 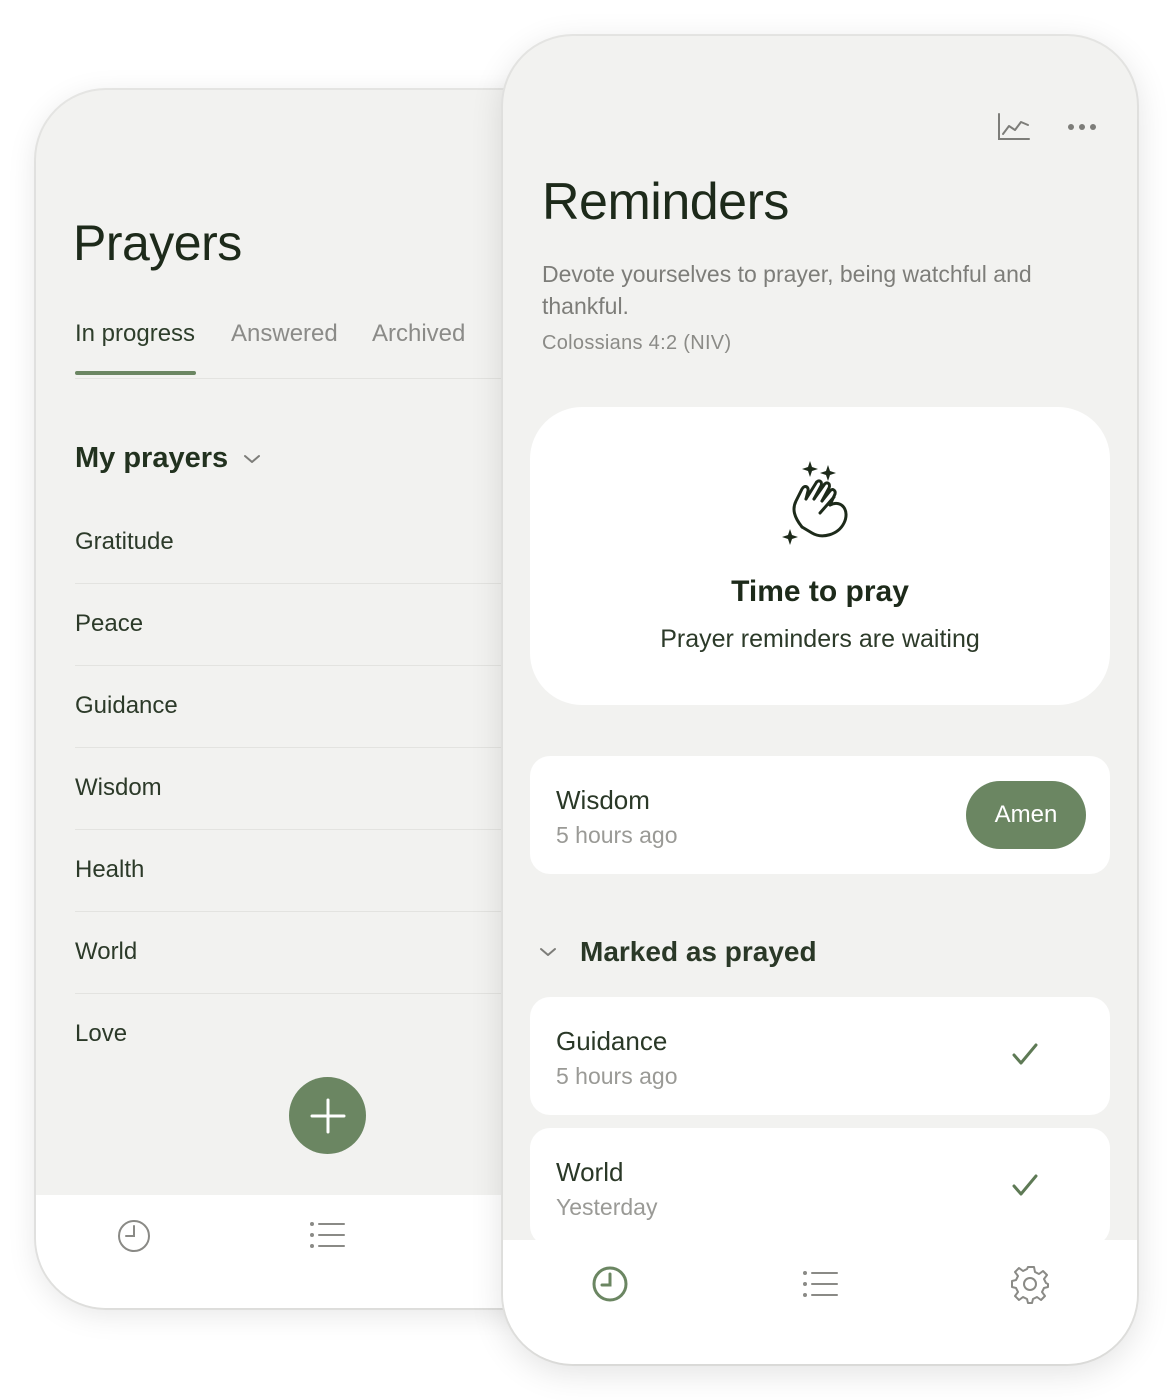 What do you see at coordinates (590, 1172) in the screenshot?
I see `prayer-name: World` at bounding box center [590, 1172].